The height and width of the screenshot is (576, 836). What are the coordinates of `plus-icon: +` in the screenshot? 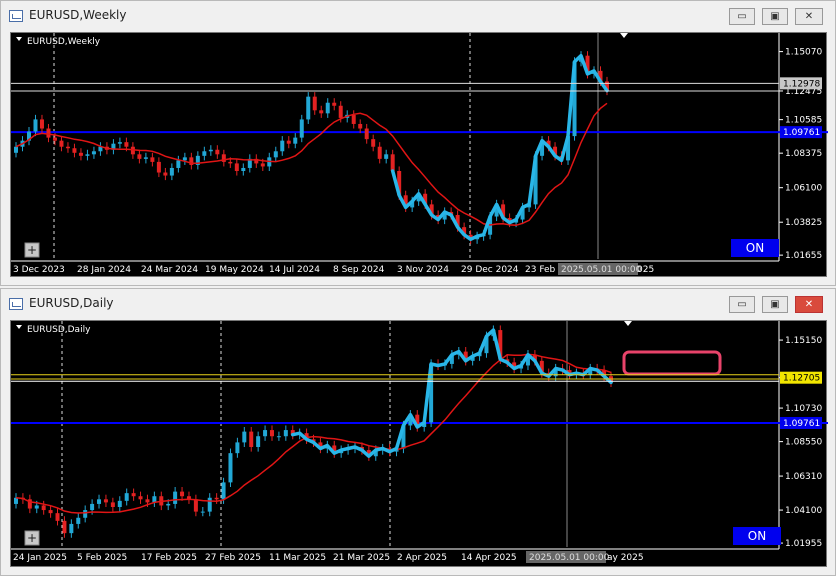 It's located at (32, 250).